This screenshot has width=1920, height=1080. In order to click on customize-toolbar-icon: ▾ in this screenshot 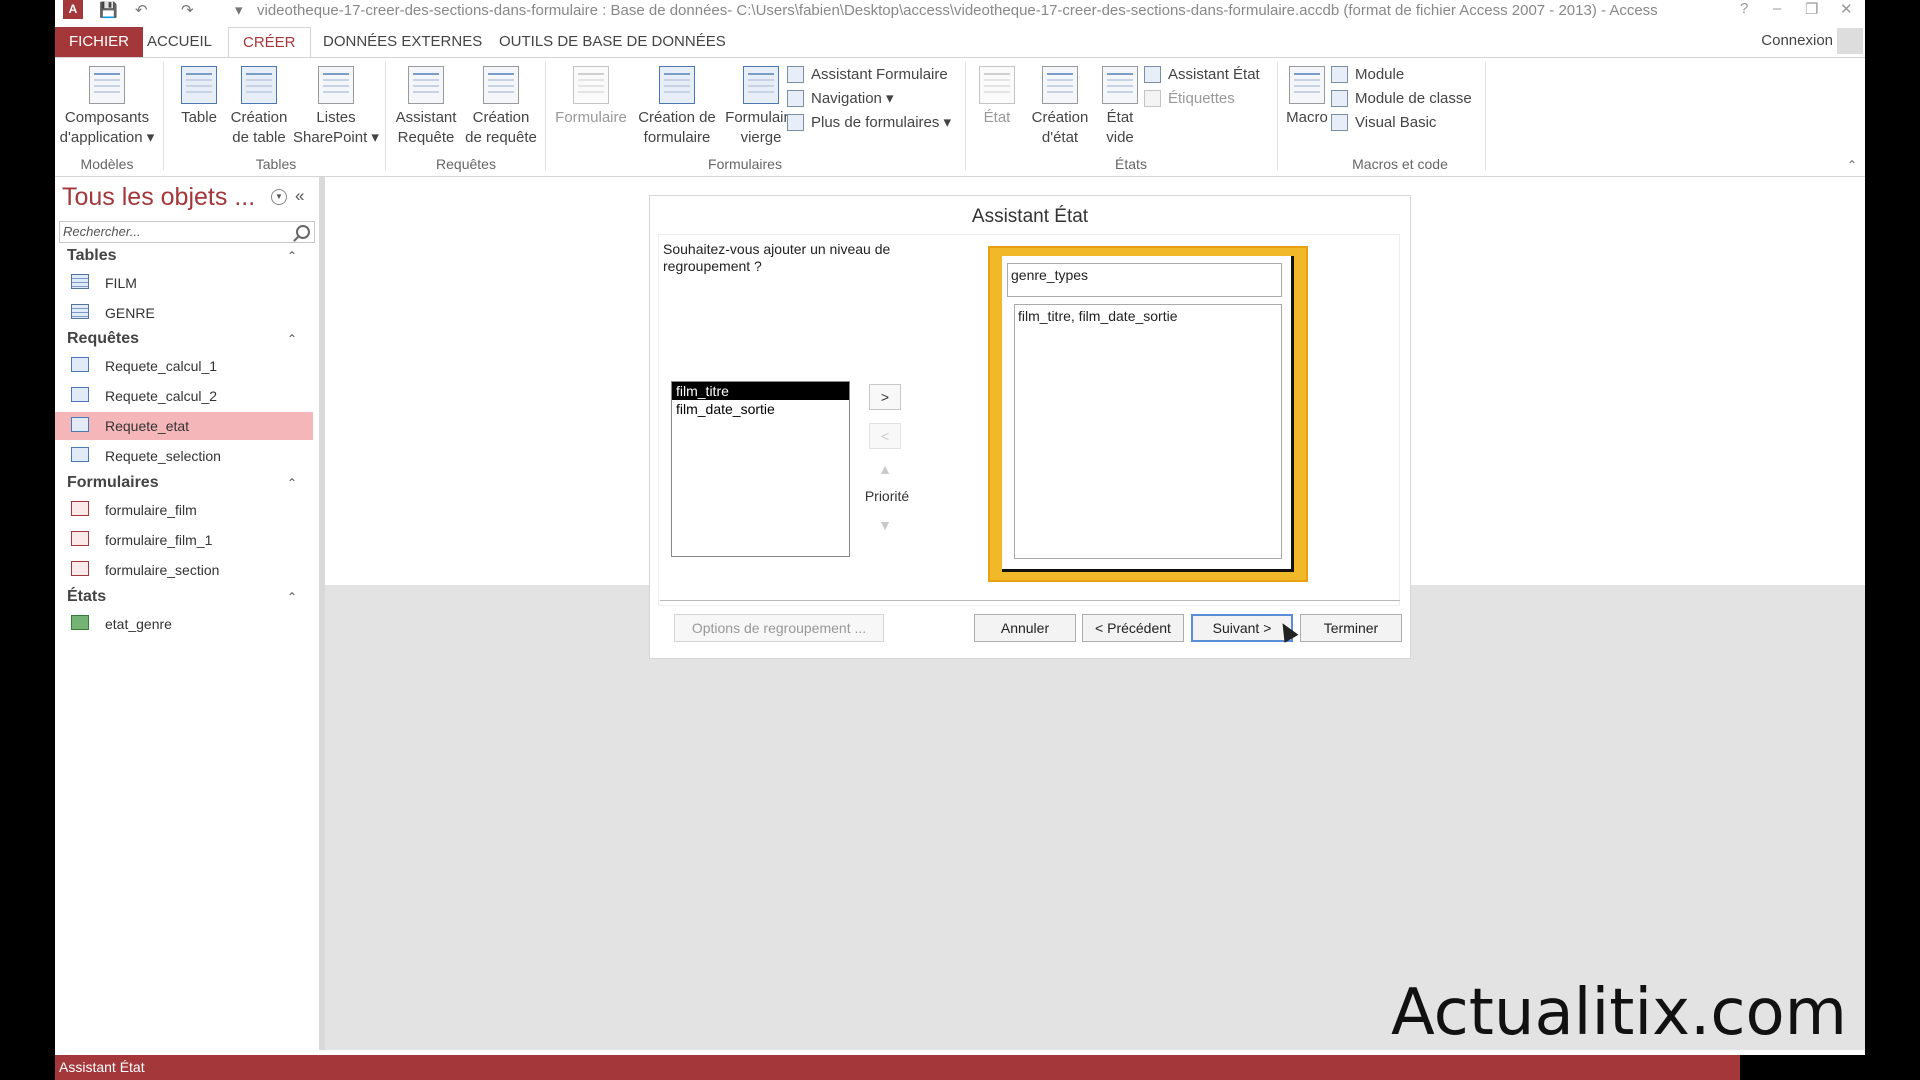, I will do `click(239, 10)`.